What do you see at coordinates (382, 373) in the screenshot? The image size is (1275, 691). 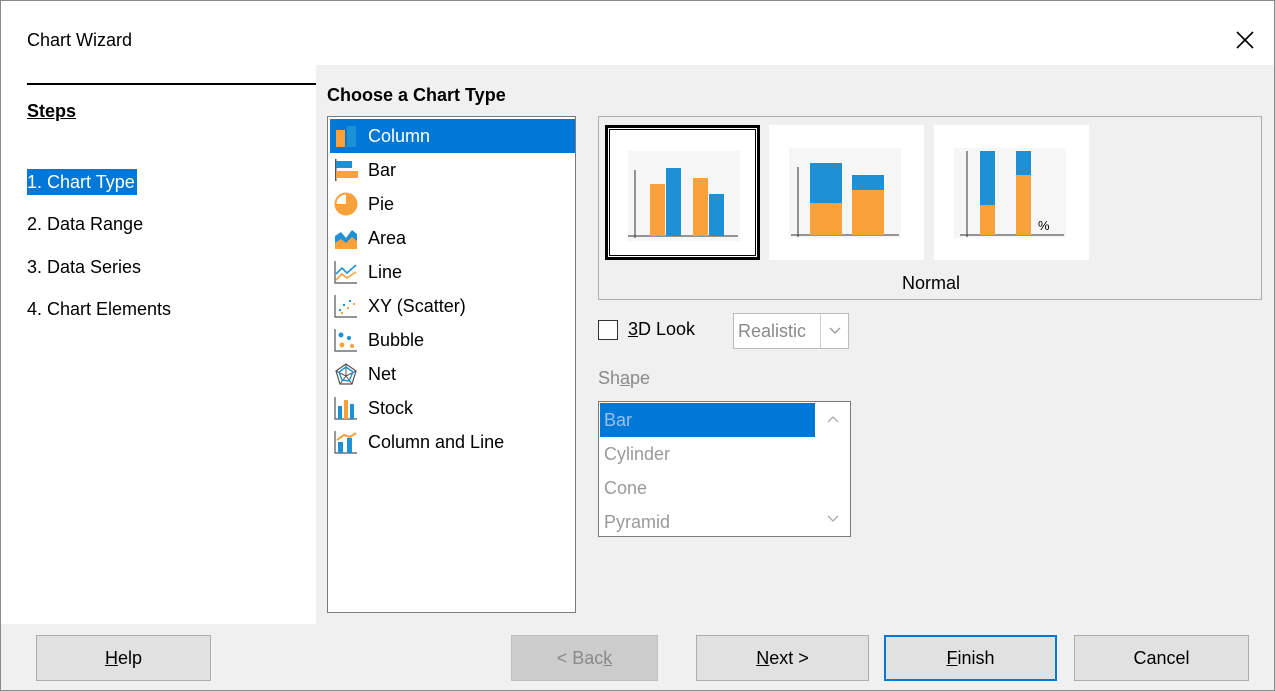 I see `chart-type-label: Net` at bounding box center [382, 373].